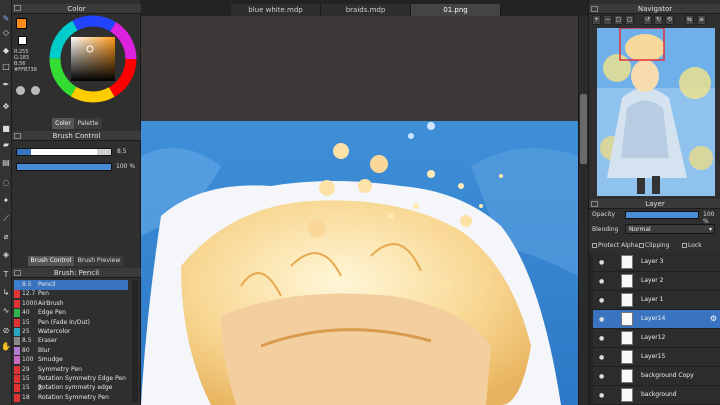  I want to click on zoom-in-icon: +, so click(596, 20).